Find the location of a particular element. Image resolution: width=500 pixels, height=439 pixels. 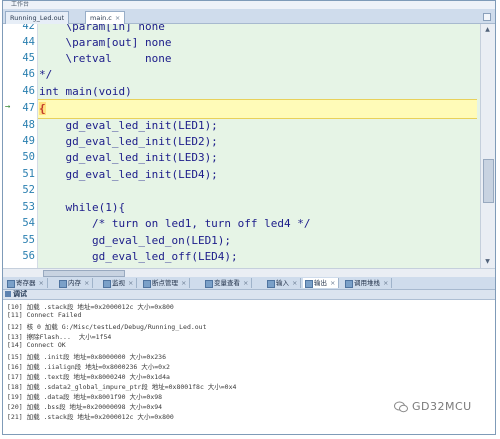

tab-output: 输出 × is located at coordinates (321, 283).